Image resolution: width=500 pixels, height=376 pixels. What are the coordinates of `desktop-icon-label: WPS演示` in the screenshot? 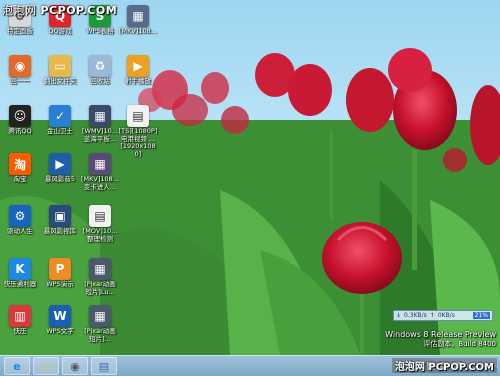 It's located at (60, 284).